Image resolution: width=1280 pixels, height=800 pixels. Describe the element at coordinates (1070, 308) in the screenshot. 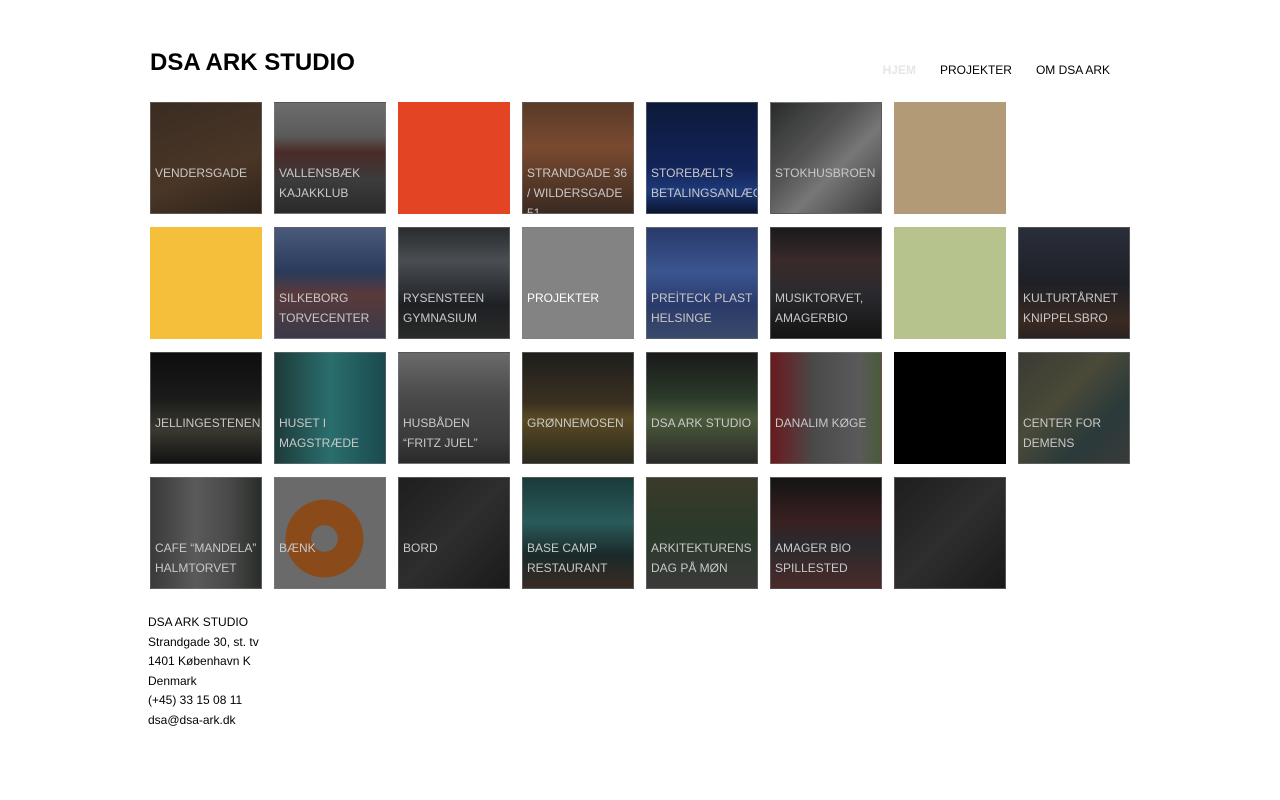

I see `project-tile-label: KULTURTÅRNET KNIPPELSBRO` at that location.